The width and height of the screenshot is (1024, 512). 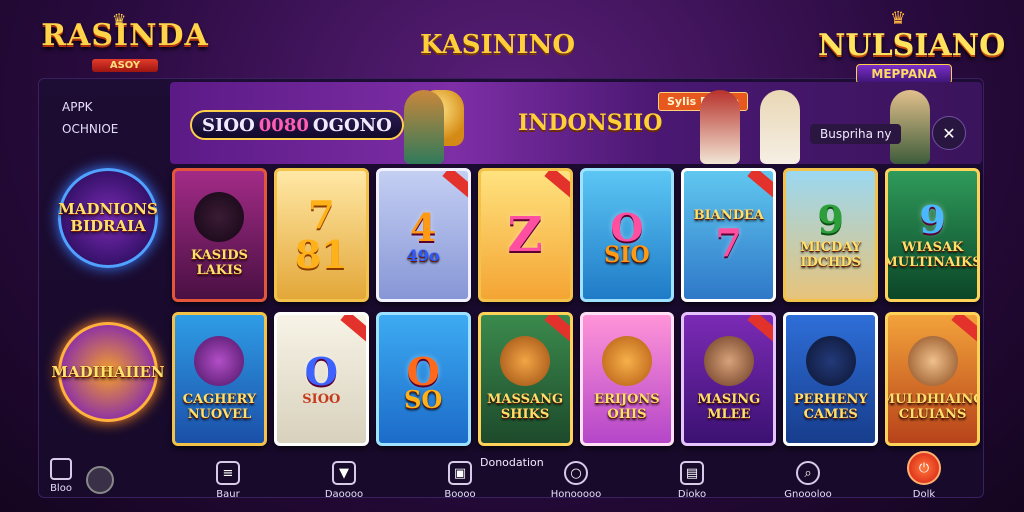 I want to click on game-tile-label: KASIDS LAKIS, so click(x=219, y=263).